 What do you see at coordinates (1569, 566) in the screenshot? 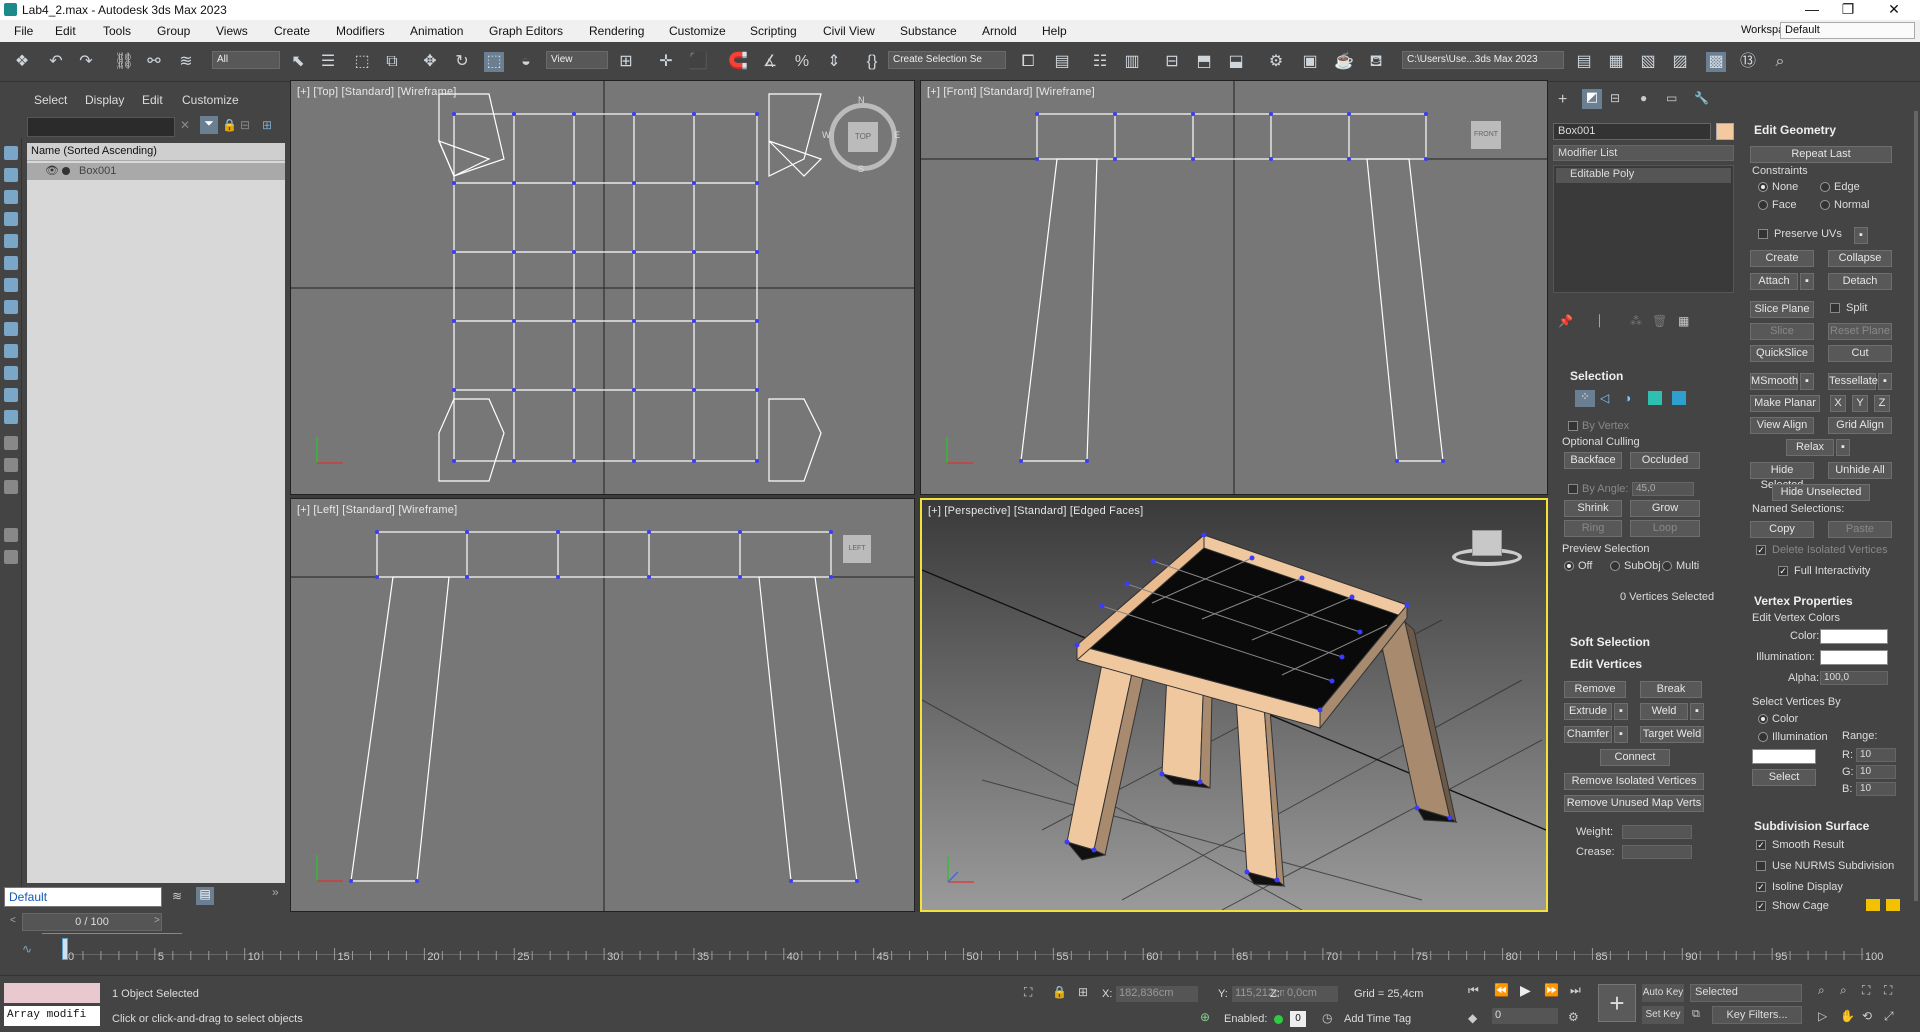
I see `preview-off-radio` at bounding box center [1569, 566].